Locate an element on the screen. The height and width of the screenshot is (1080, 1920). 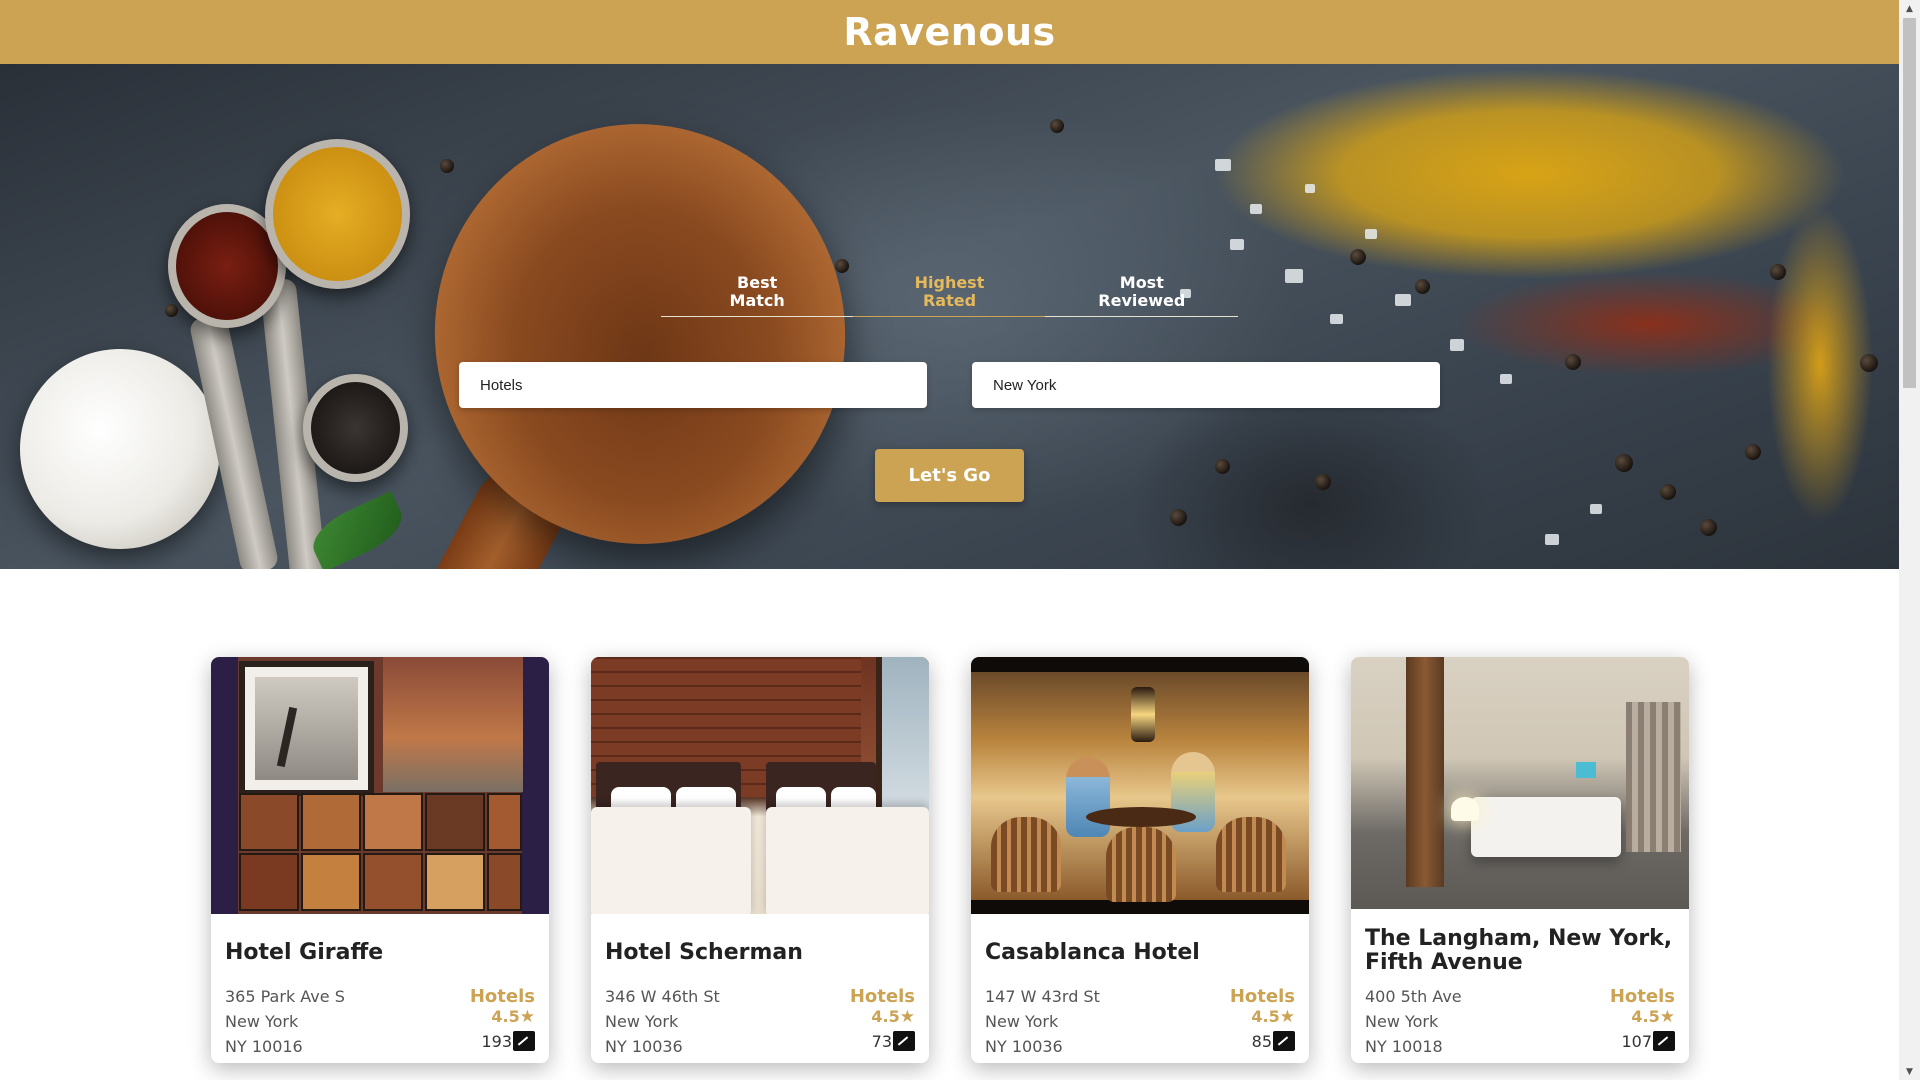
business-reviews: 73 is located at coordinates (882, 1041).